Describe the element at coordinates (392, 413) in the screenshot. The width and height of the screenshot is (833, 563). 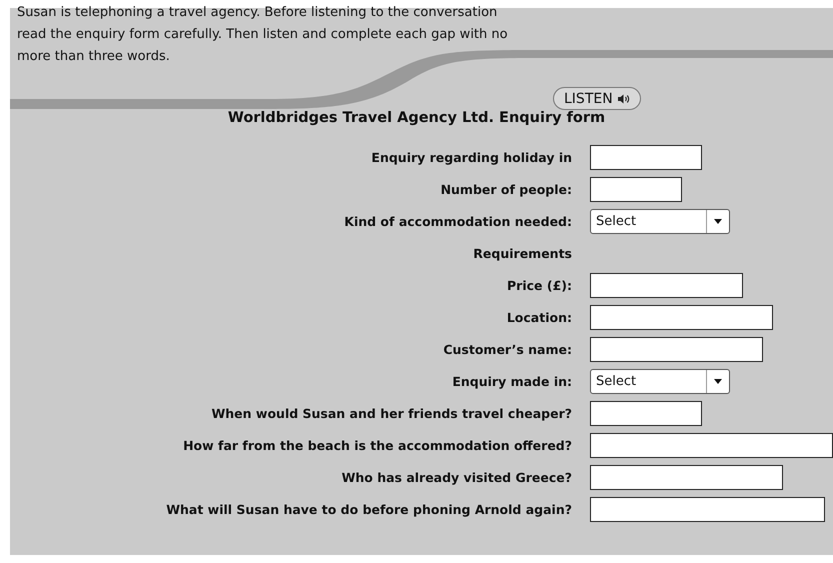
I see `field-label: When would Susan and her friends travel cheaper?` at that location.